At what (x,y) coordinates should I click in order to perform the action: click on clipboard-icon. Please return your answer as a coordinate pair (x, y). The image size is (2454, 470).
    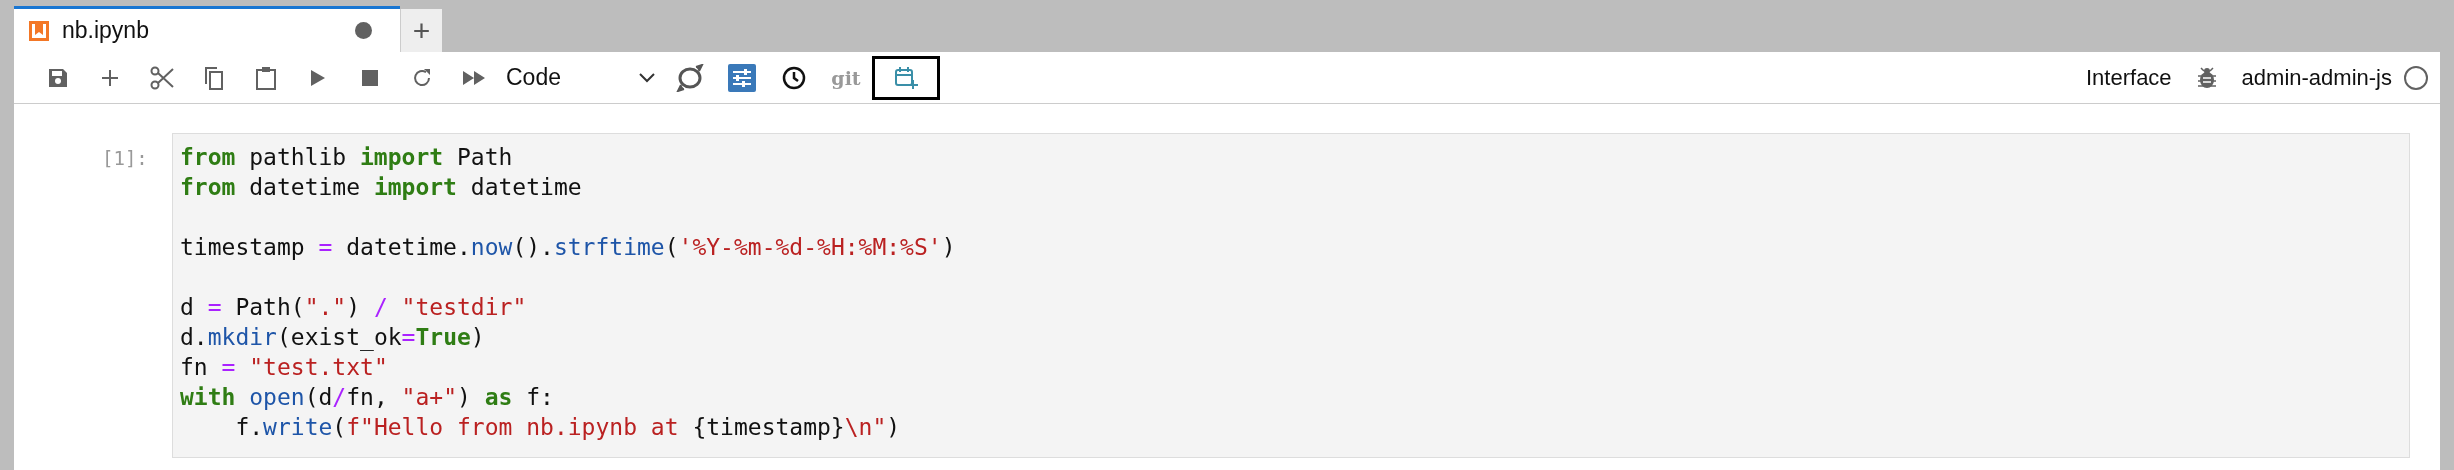
    Looking at the image, I should click on (266, 77).